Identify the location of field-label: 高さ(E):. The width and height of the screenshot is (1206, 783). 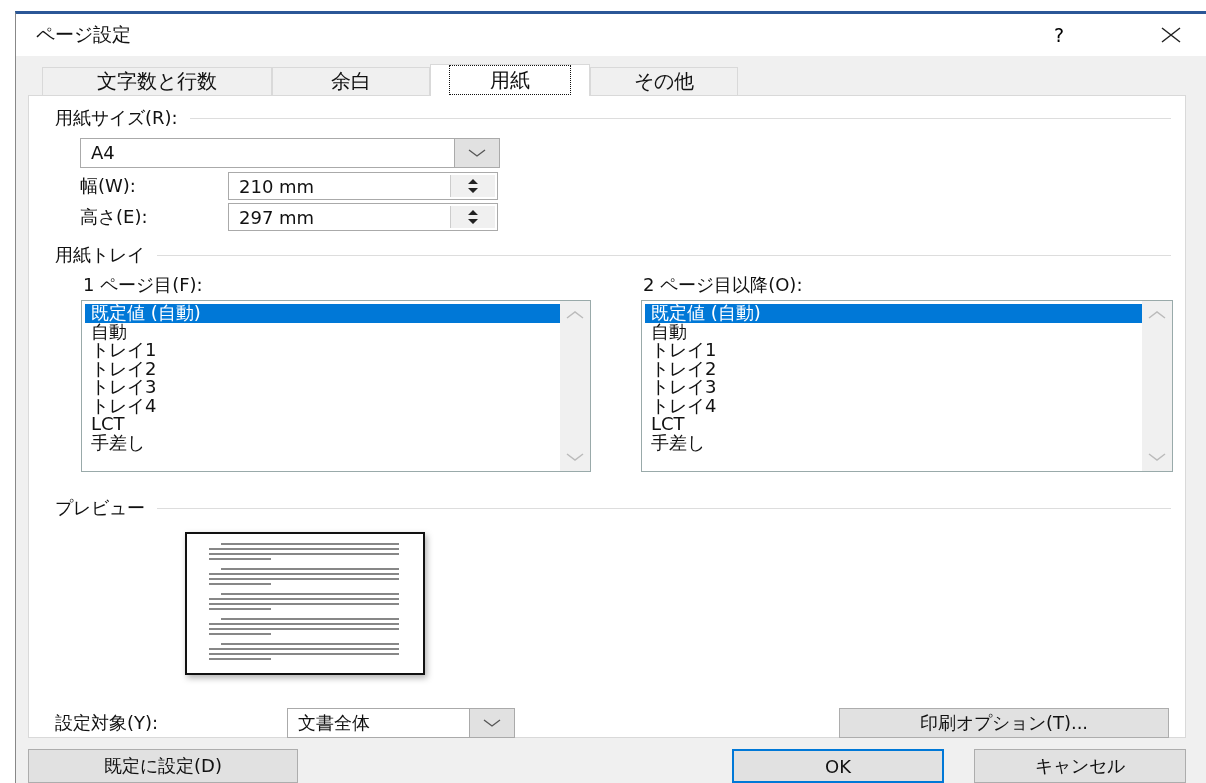
(114, 217).